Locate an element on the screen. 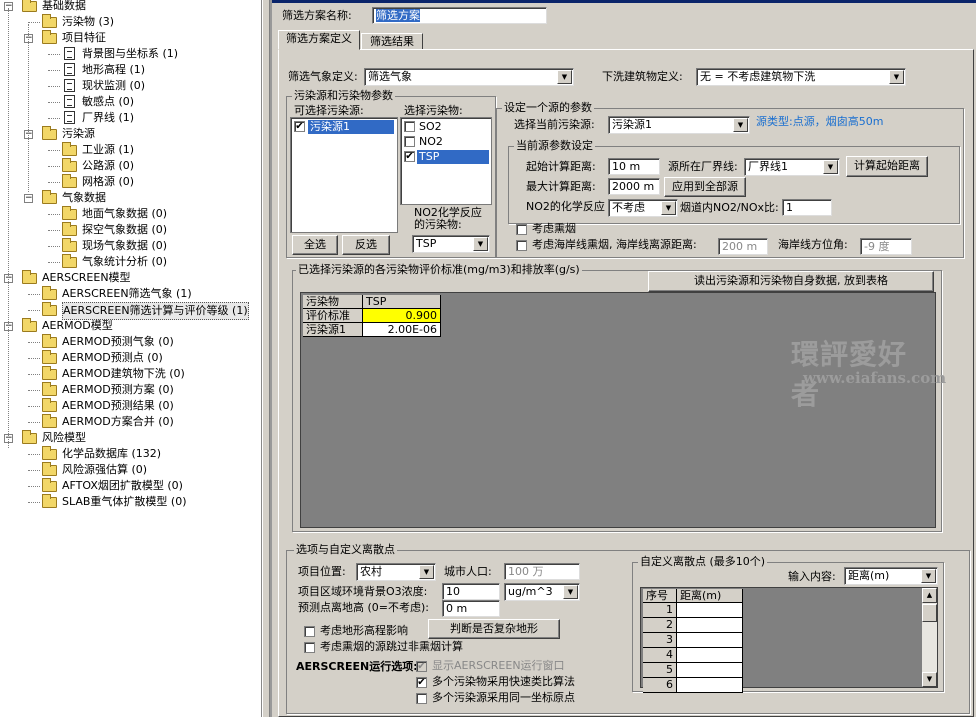  tree-item: SLAB重气体扩散模型 (0) is located at coordinates (130, 502).